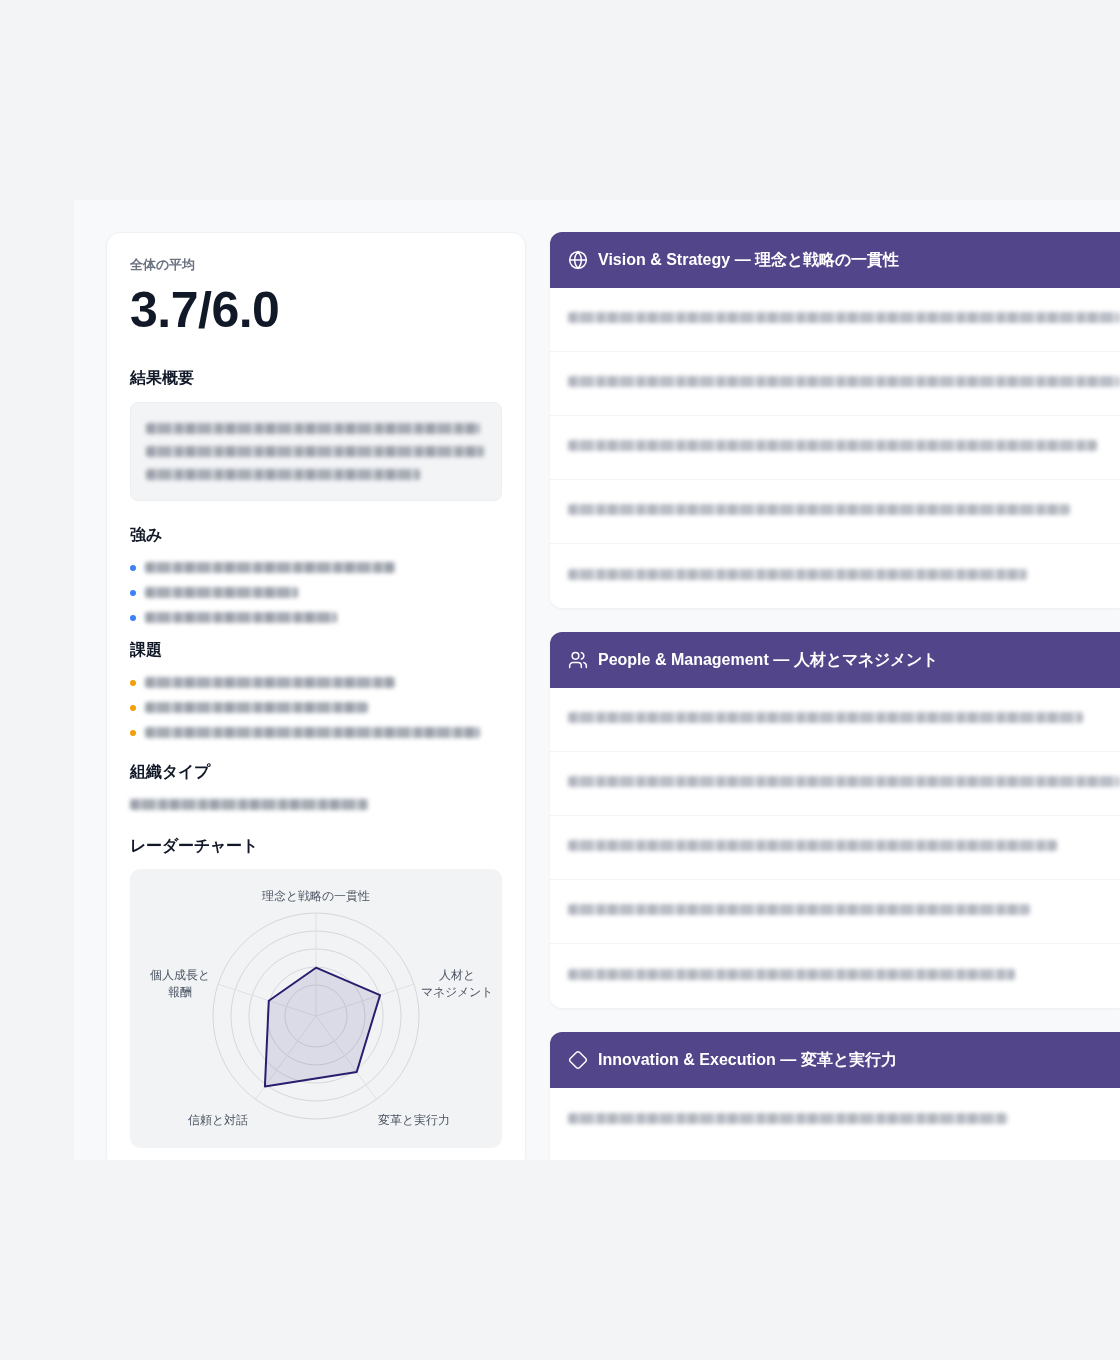 This screenshot has height=1360, width=1120. What do you see at coordinates (578, 660) in the screenshot?
I see `users-icon` at bounding box center [578, 660].